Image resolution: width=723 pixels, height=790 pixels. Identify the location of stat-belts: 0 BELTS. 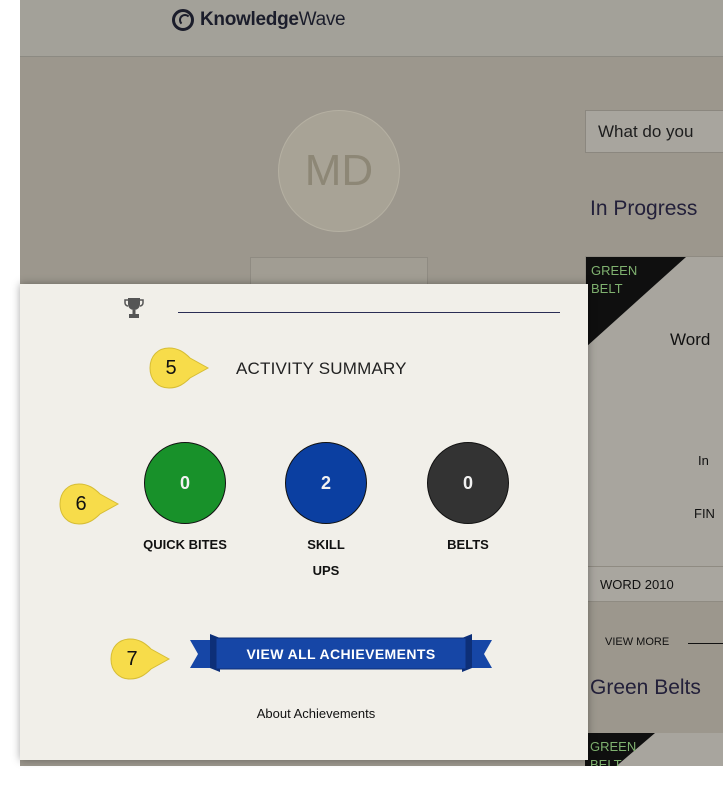
(468, 500).